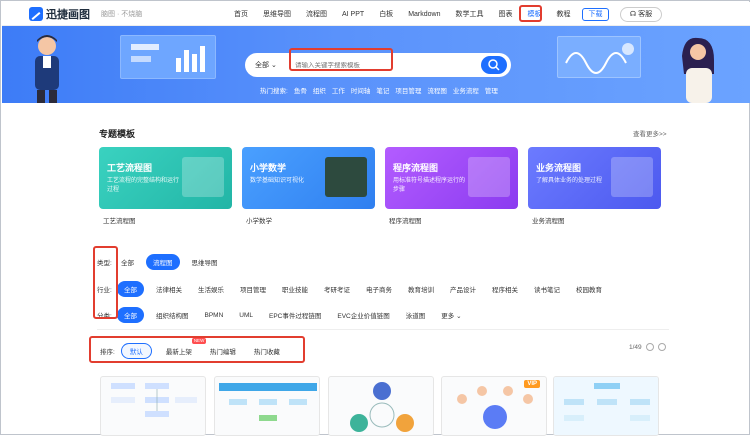 Image resolution: width=750 pixels, height=436 pixels. I want to click on view-more-link: 查看更多>>, so click(650, 133).